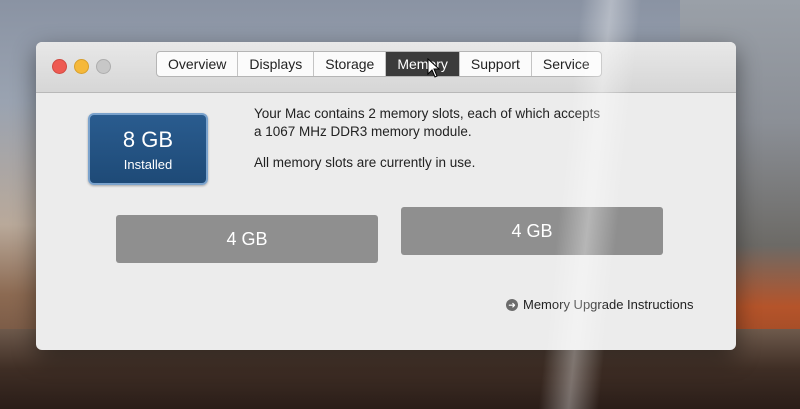 This screenshot has height=409, width=800. What do you see at coordinates (247, 239) in the screenshot?
I see `memory-slot-1: 4 GB` at bounding box center [247, 239].